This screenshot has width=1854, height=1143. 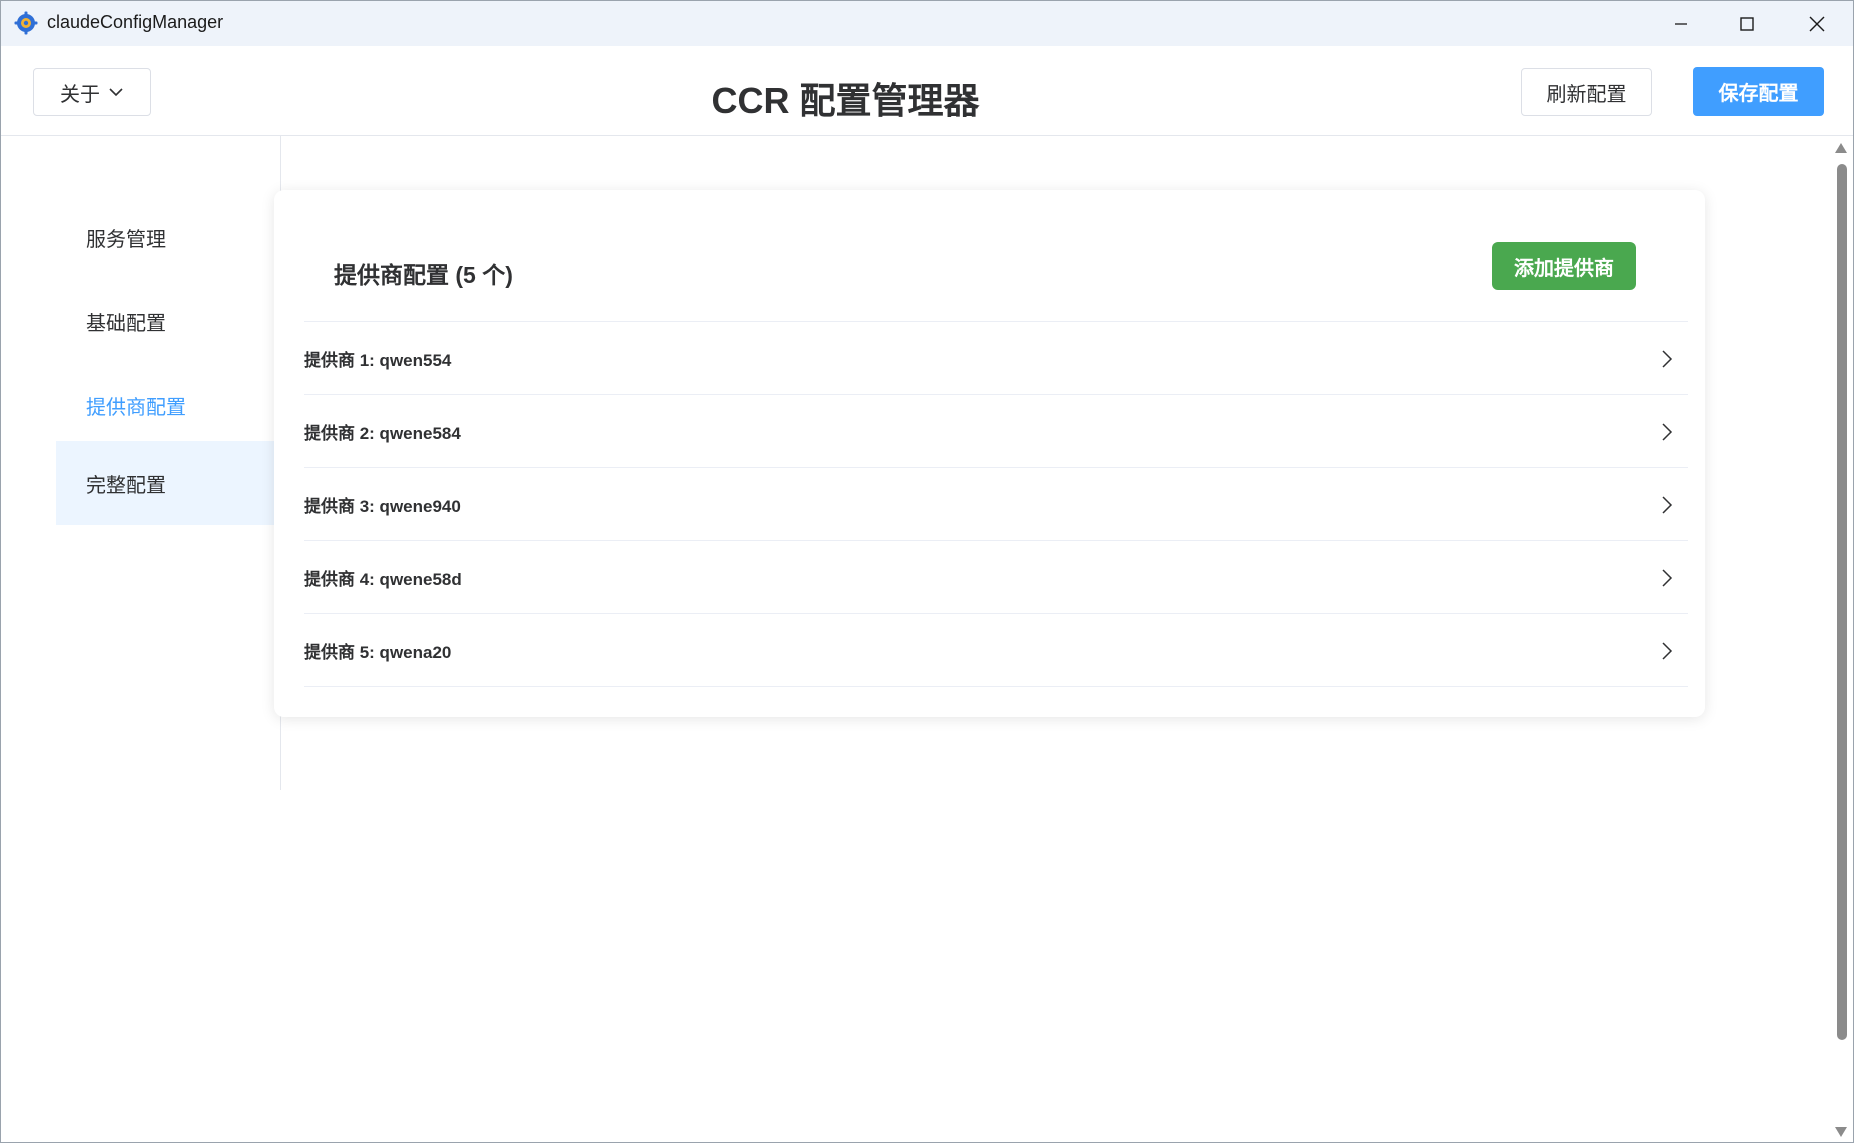 What do you see at coordinates (126, 485) in the screenshot?
I see `sidebar-item-label: 完整配置` at bounding box center [126, 485].